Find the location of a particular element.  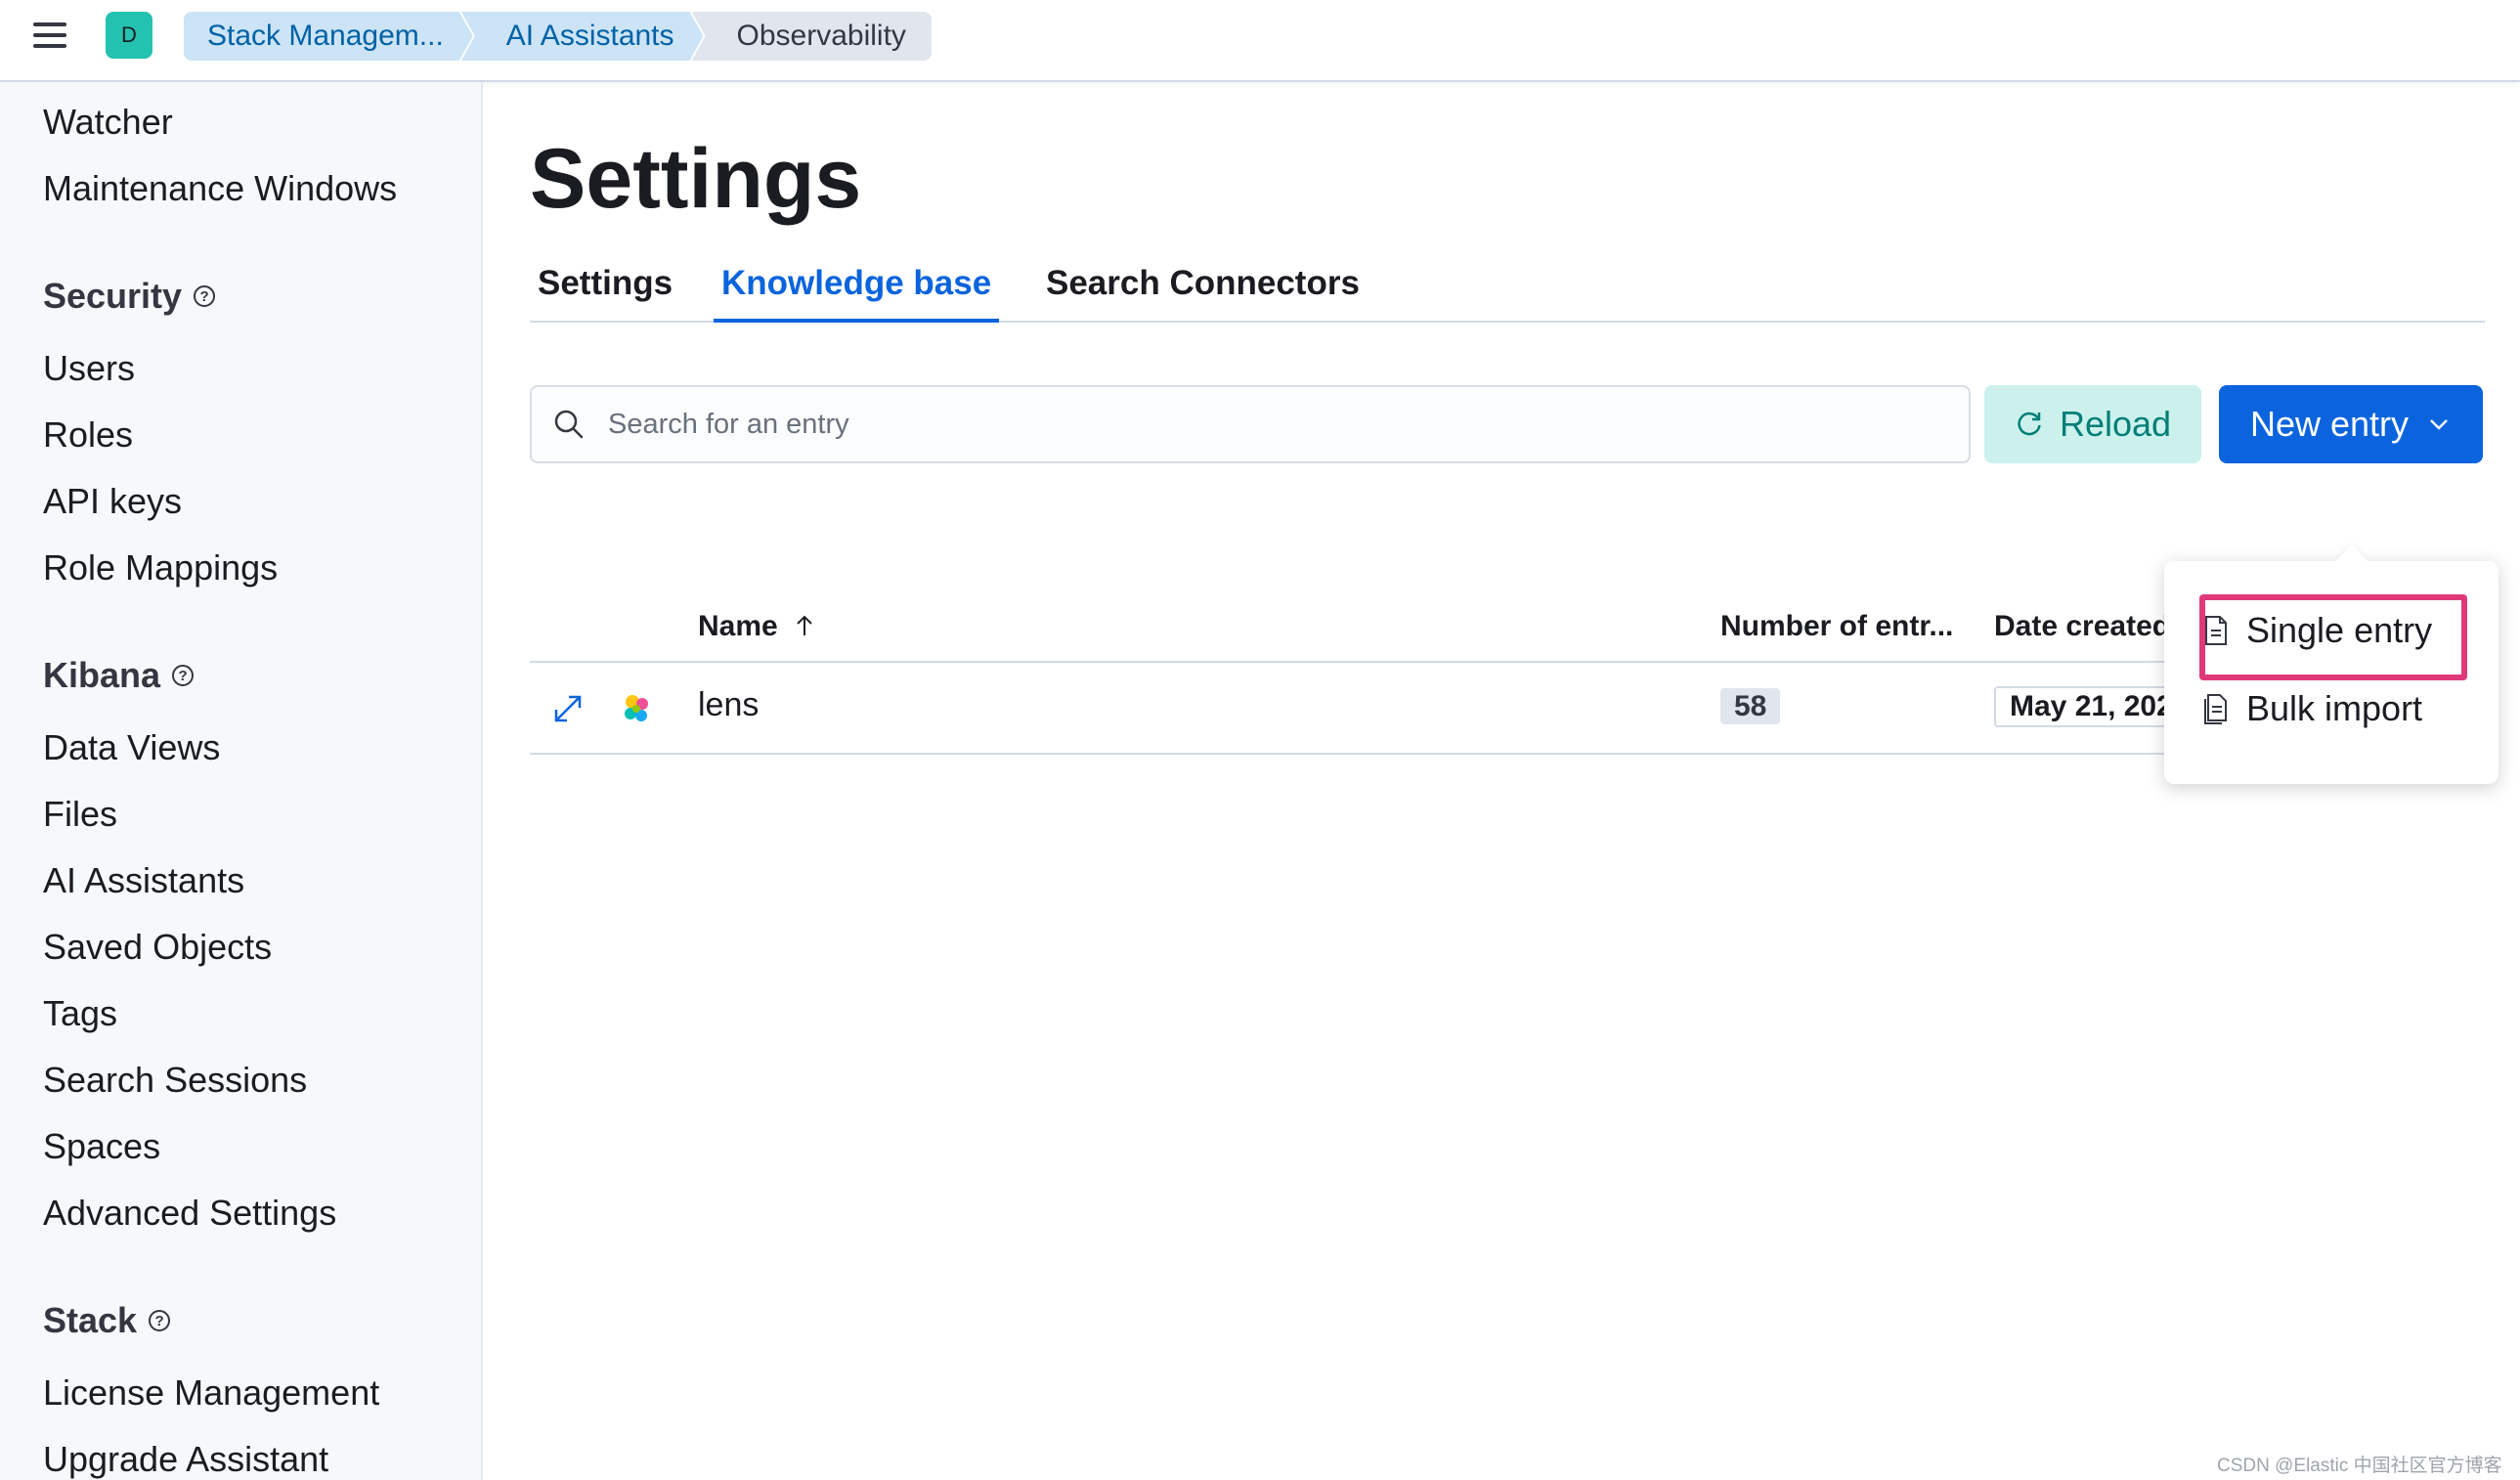

sidebar-heading-security: Security ? is located at coordinates (129, 296).